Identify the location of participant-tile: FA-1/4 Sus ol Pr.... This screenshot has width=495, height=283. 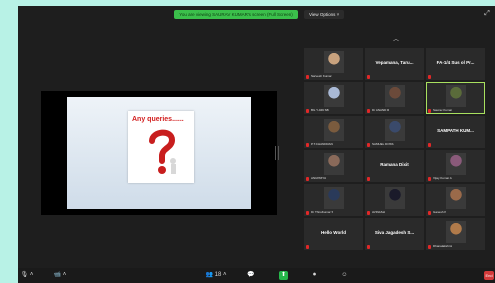
(455, 64).